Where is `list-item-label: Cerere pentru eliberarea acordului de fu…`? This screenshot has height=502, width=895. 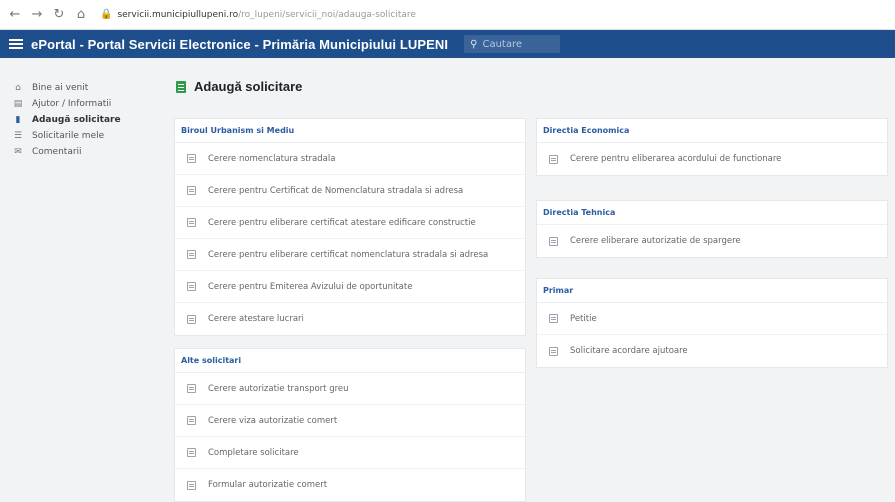 list-item-label: Cerere pentru eliberarea acordului de fu… is located at coordinates (676, 159).